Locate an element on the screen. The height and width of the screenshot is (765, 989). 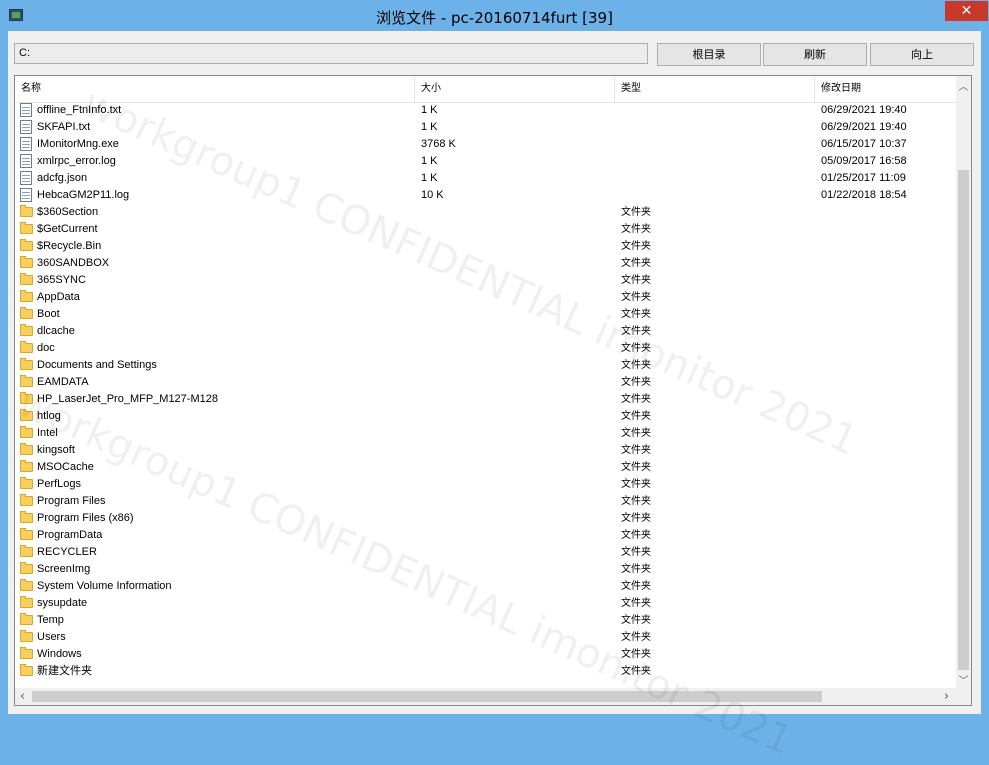
list-item: System Volume Information 文件夹 is located at coordinates (485, 586).